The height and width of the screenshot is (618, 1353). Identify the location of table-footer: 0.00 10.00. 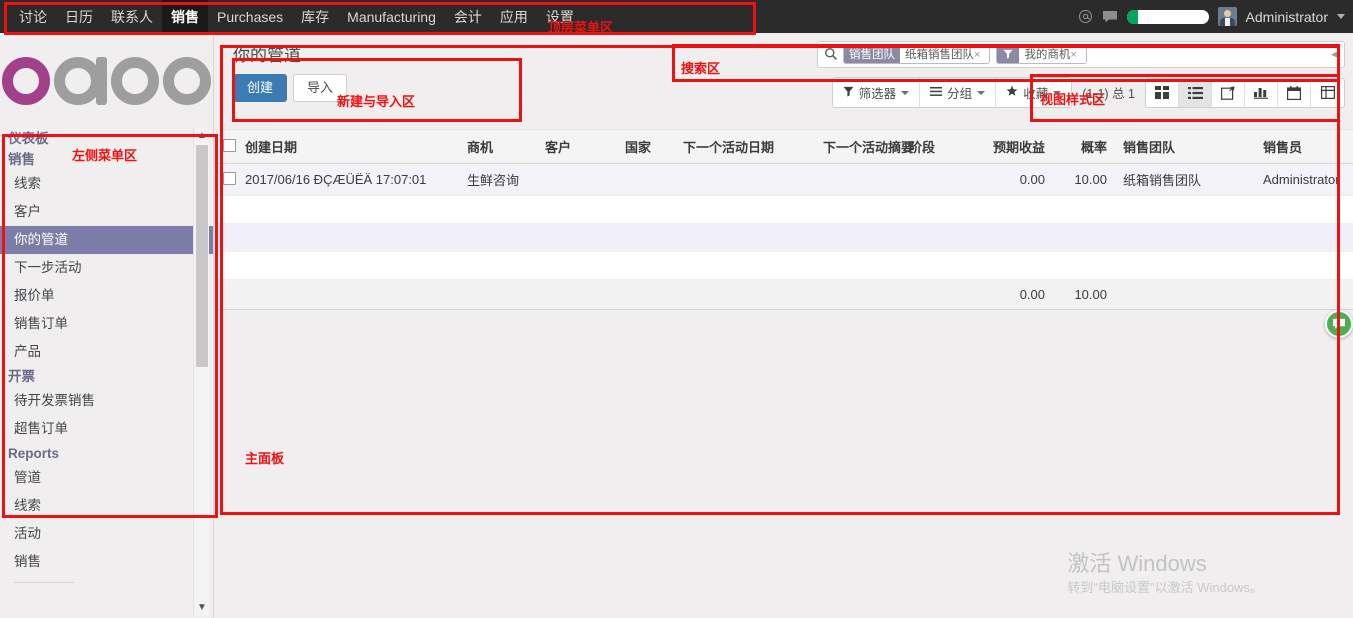
(784, 294).